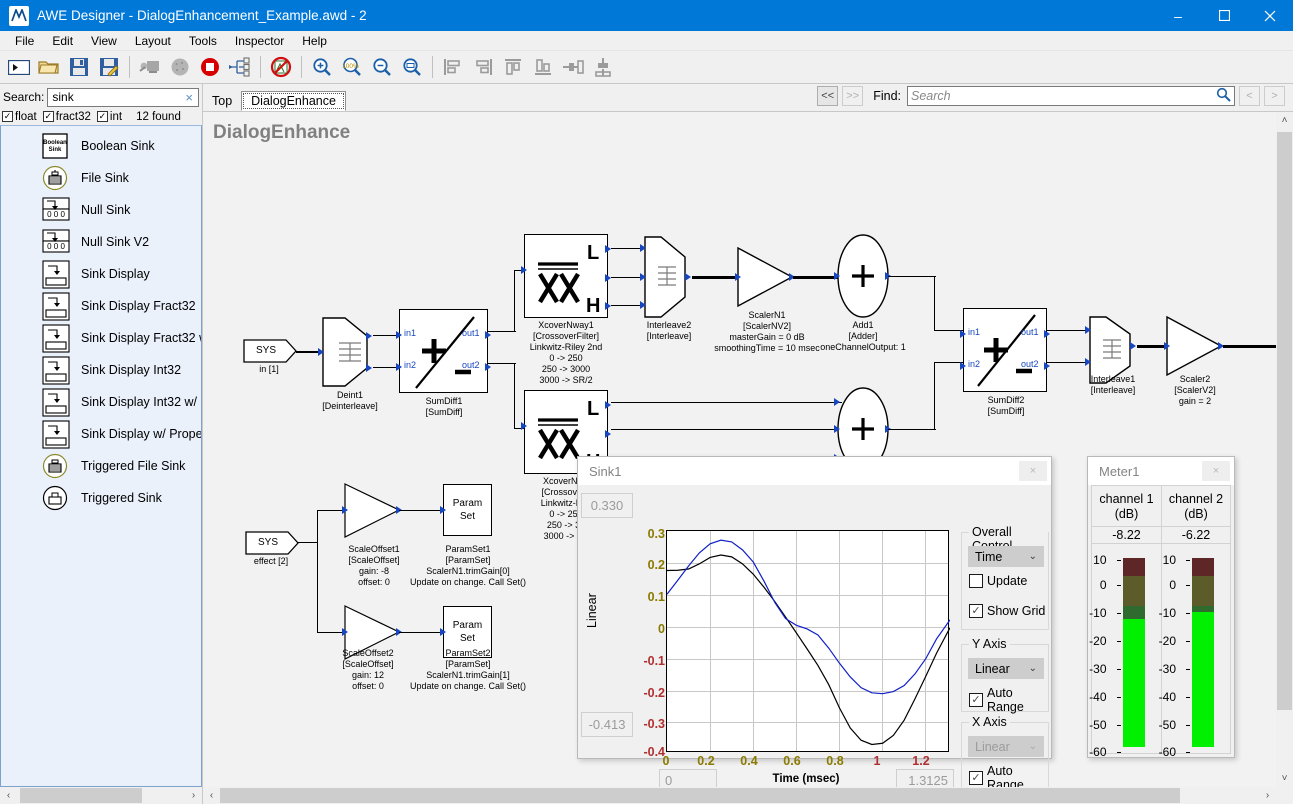 The width and height of the screenshot is (1293, 804). I want to click on filter-fract32: fract32, so click(66, 117).